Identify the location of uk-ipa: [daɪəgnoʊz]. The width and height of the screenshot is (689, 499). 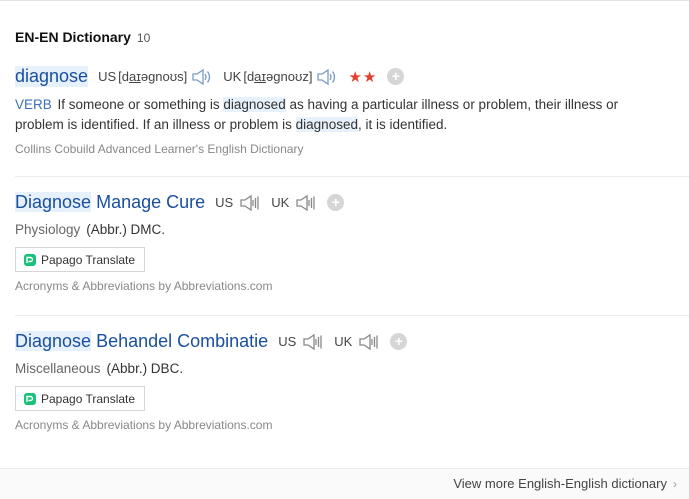
(278, 76).